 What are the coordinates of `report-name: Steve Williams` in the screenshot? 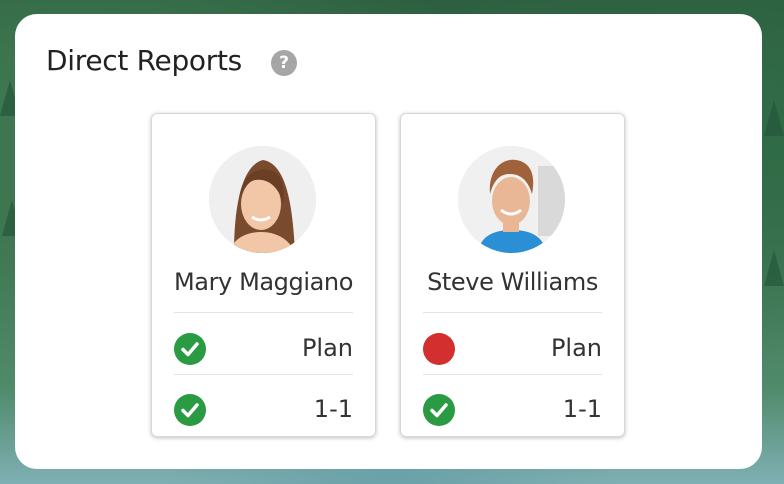 It's located at (512, 282).